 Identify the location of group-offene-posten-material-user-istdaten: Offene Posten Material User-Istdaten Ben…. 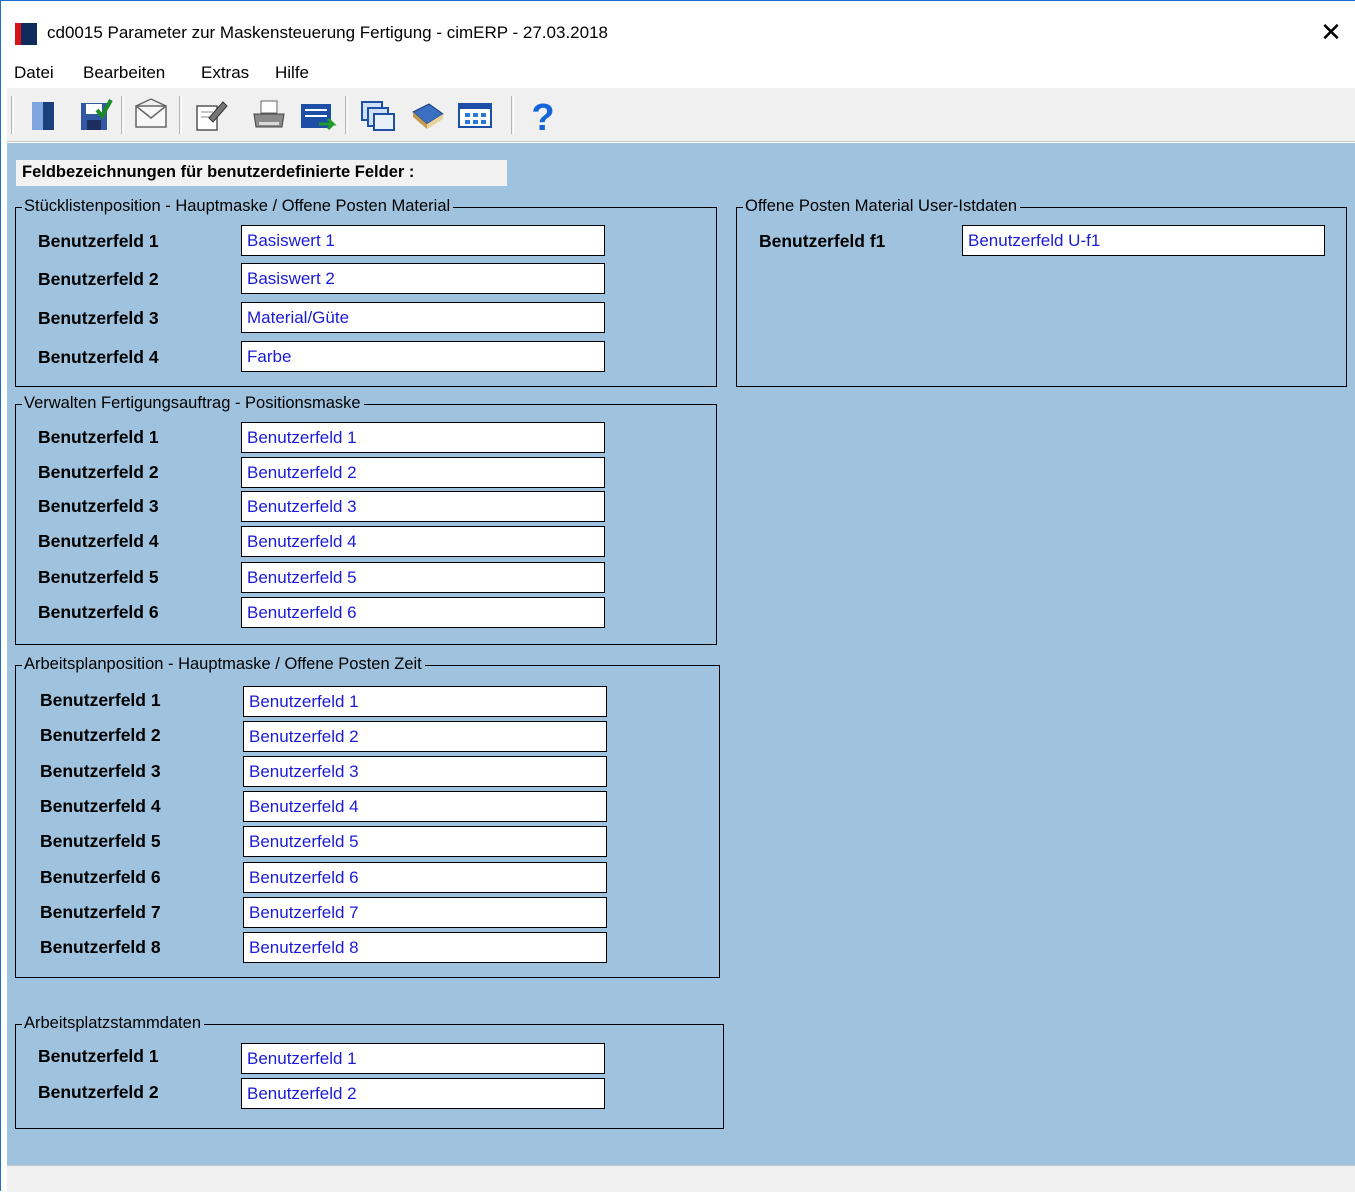
(1041, 292).